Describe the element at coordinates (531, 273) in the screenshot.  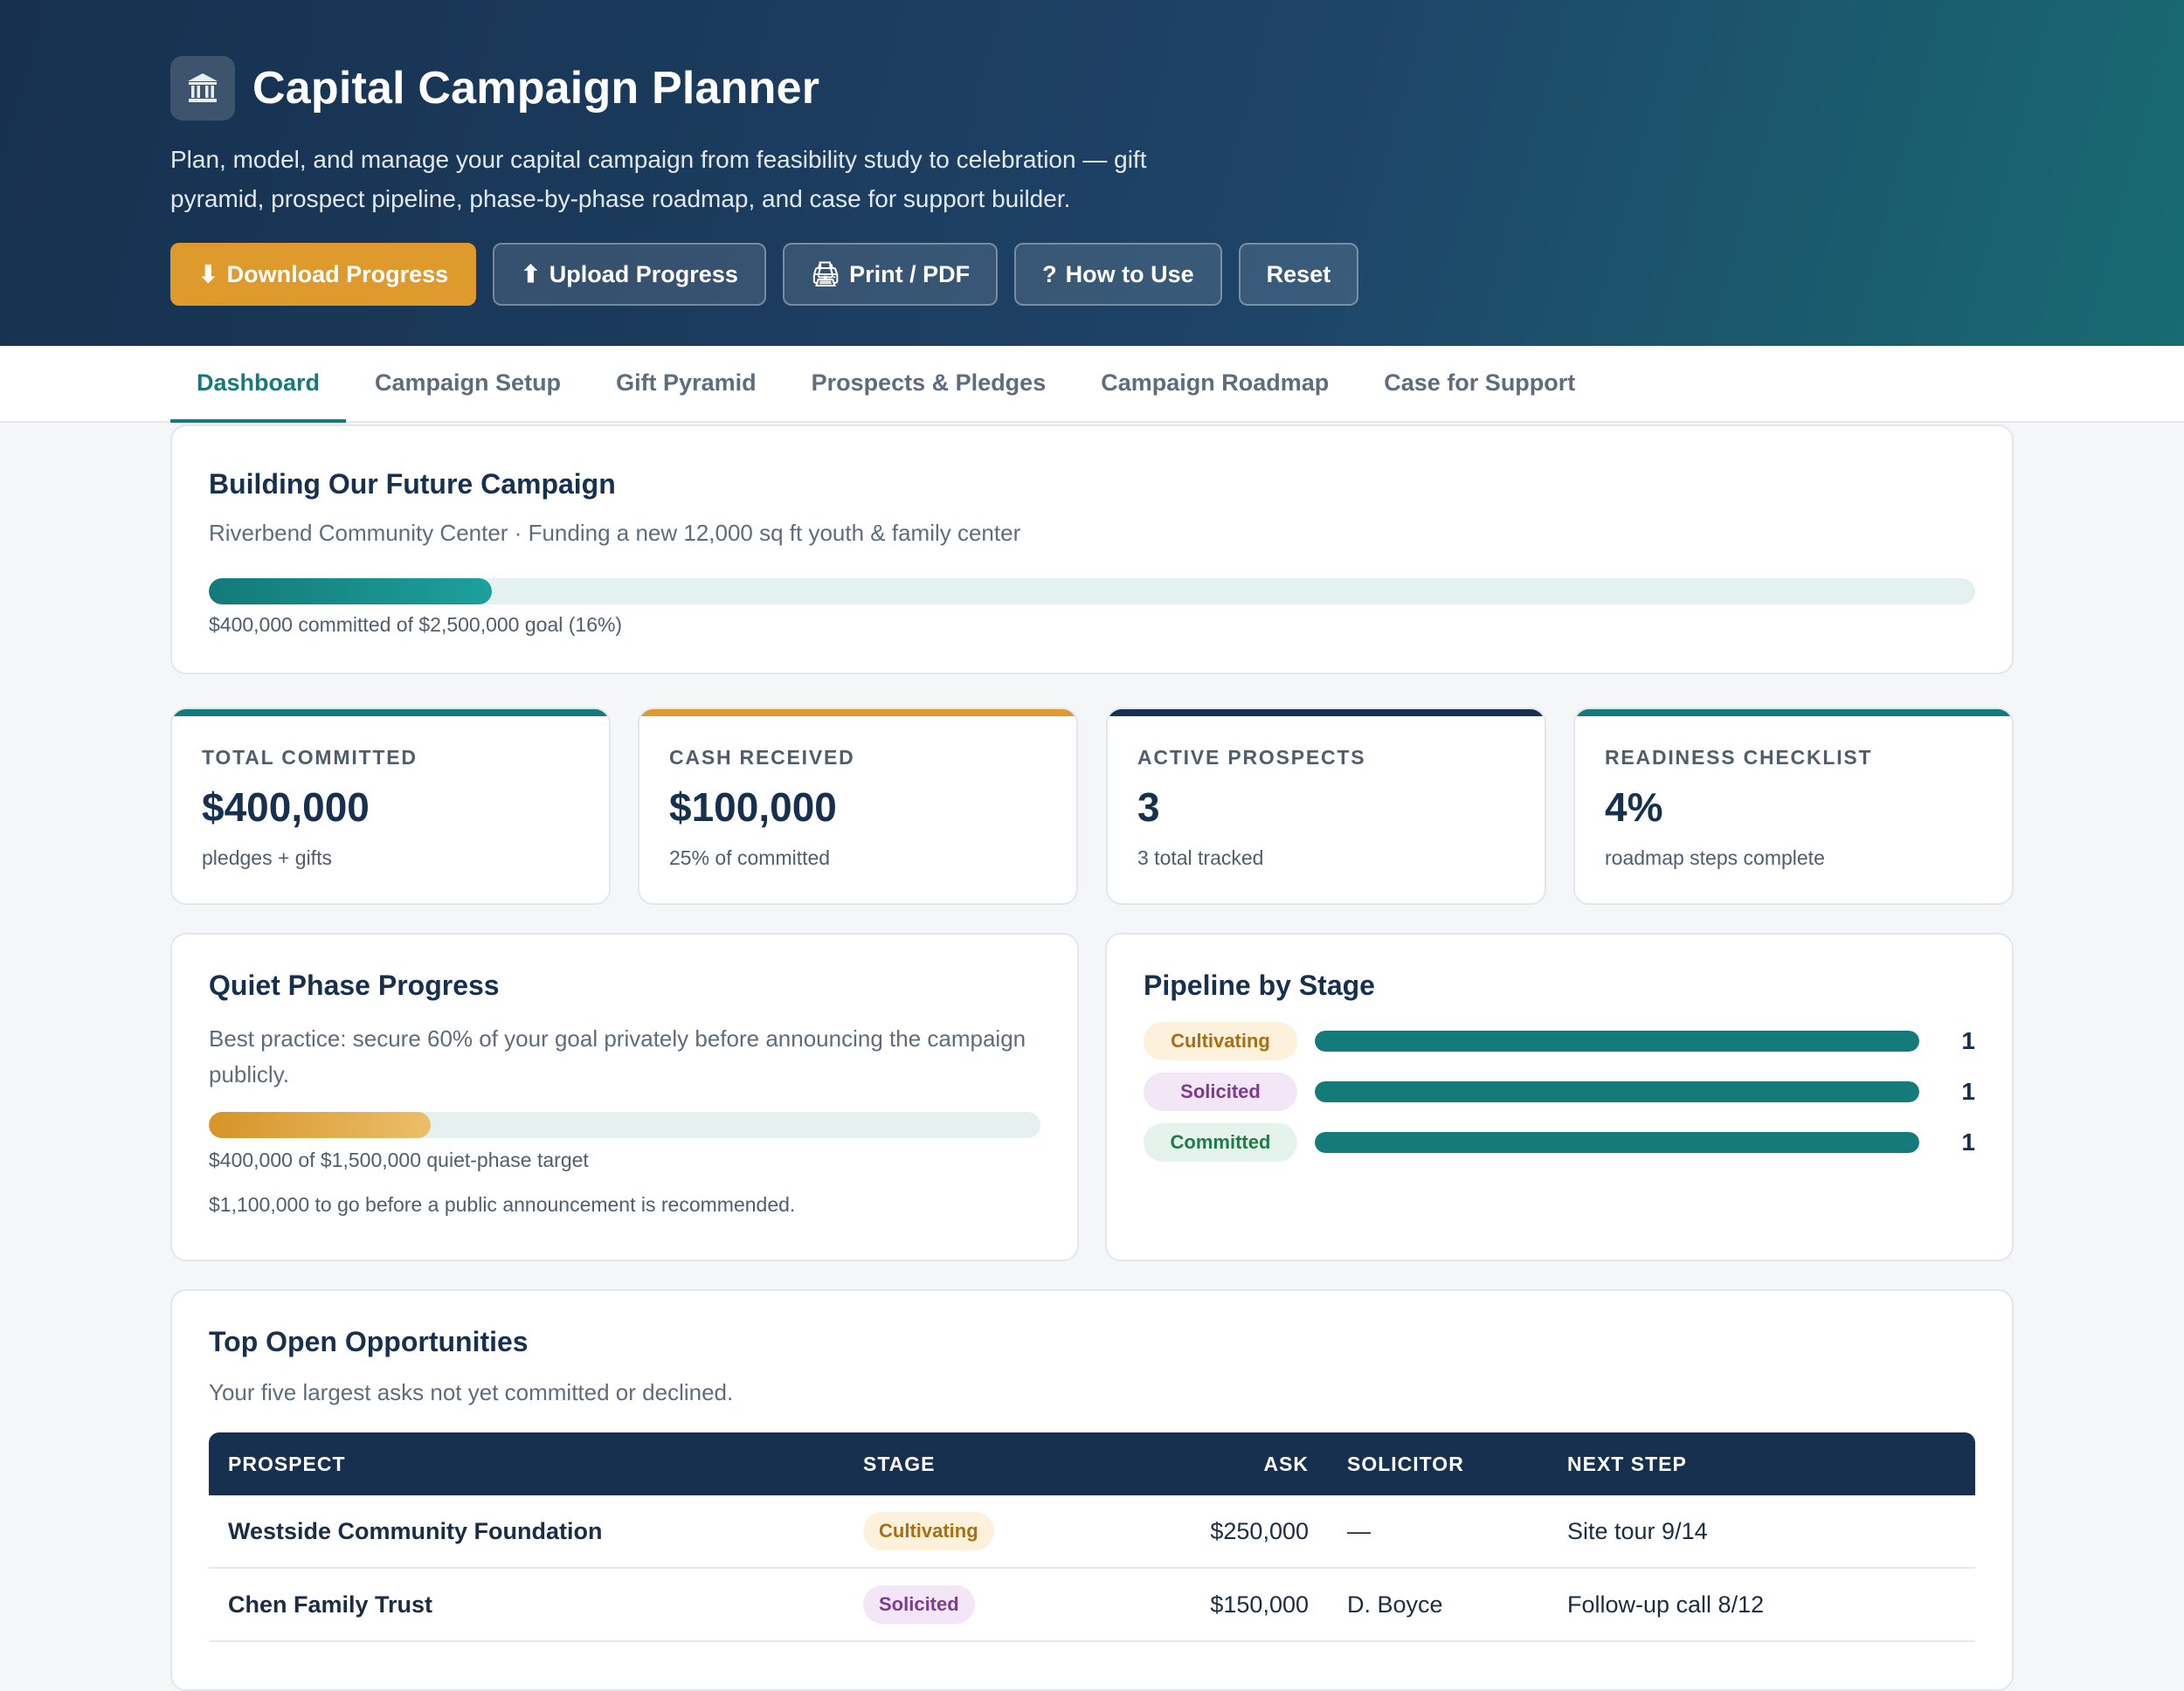
I see `upload-icon: ⬆` at that location.